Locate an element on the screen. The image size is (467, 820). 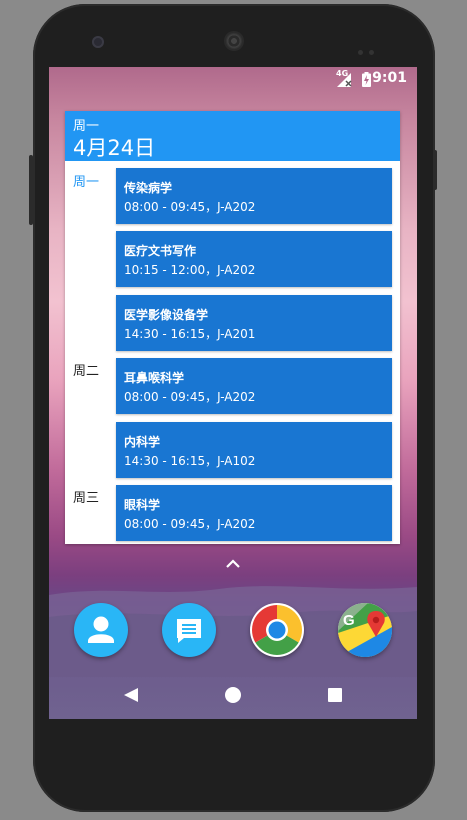
back-icon is located at coordinates (131, 695).